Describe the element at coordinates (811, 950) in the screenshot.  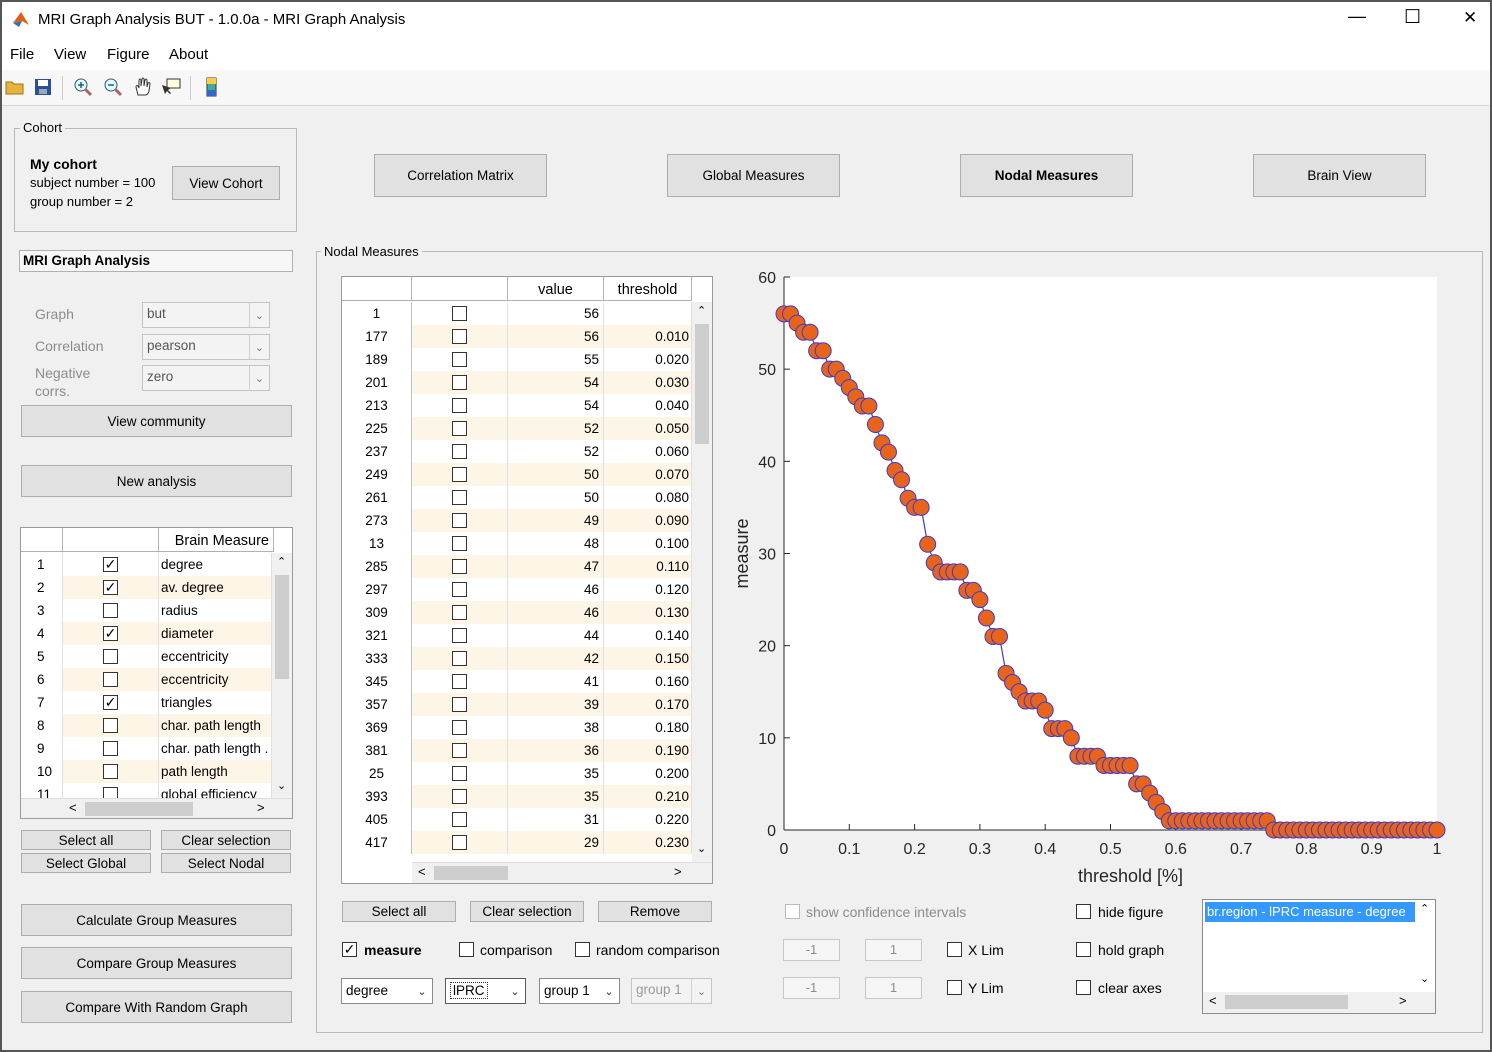
I see `x-min-input: -1` at that location.